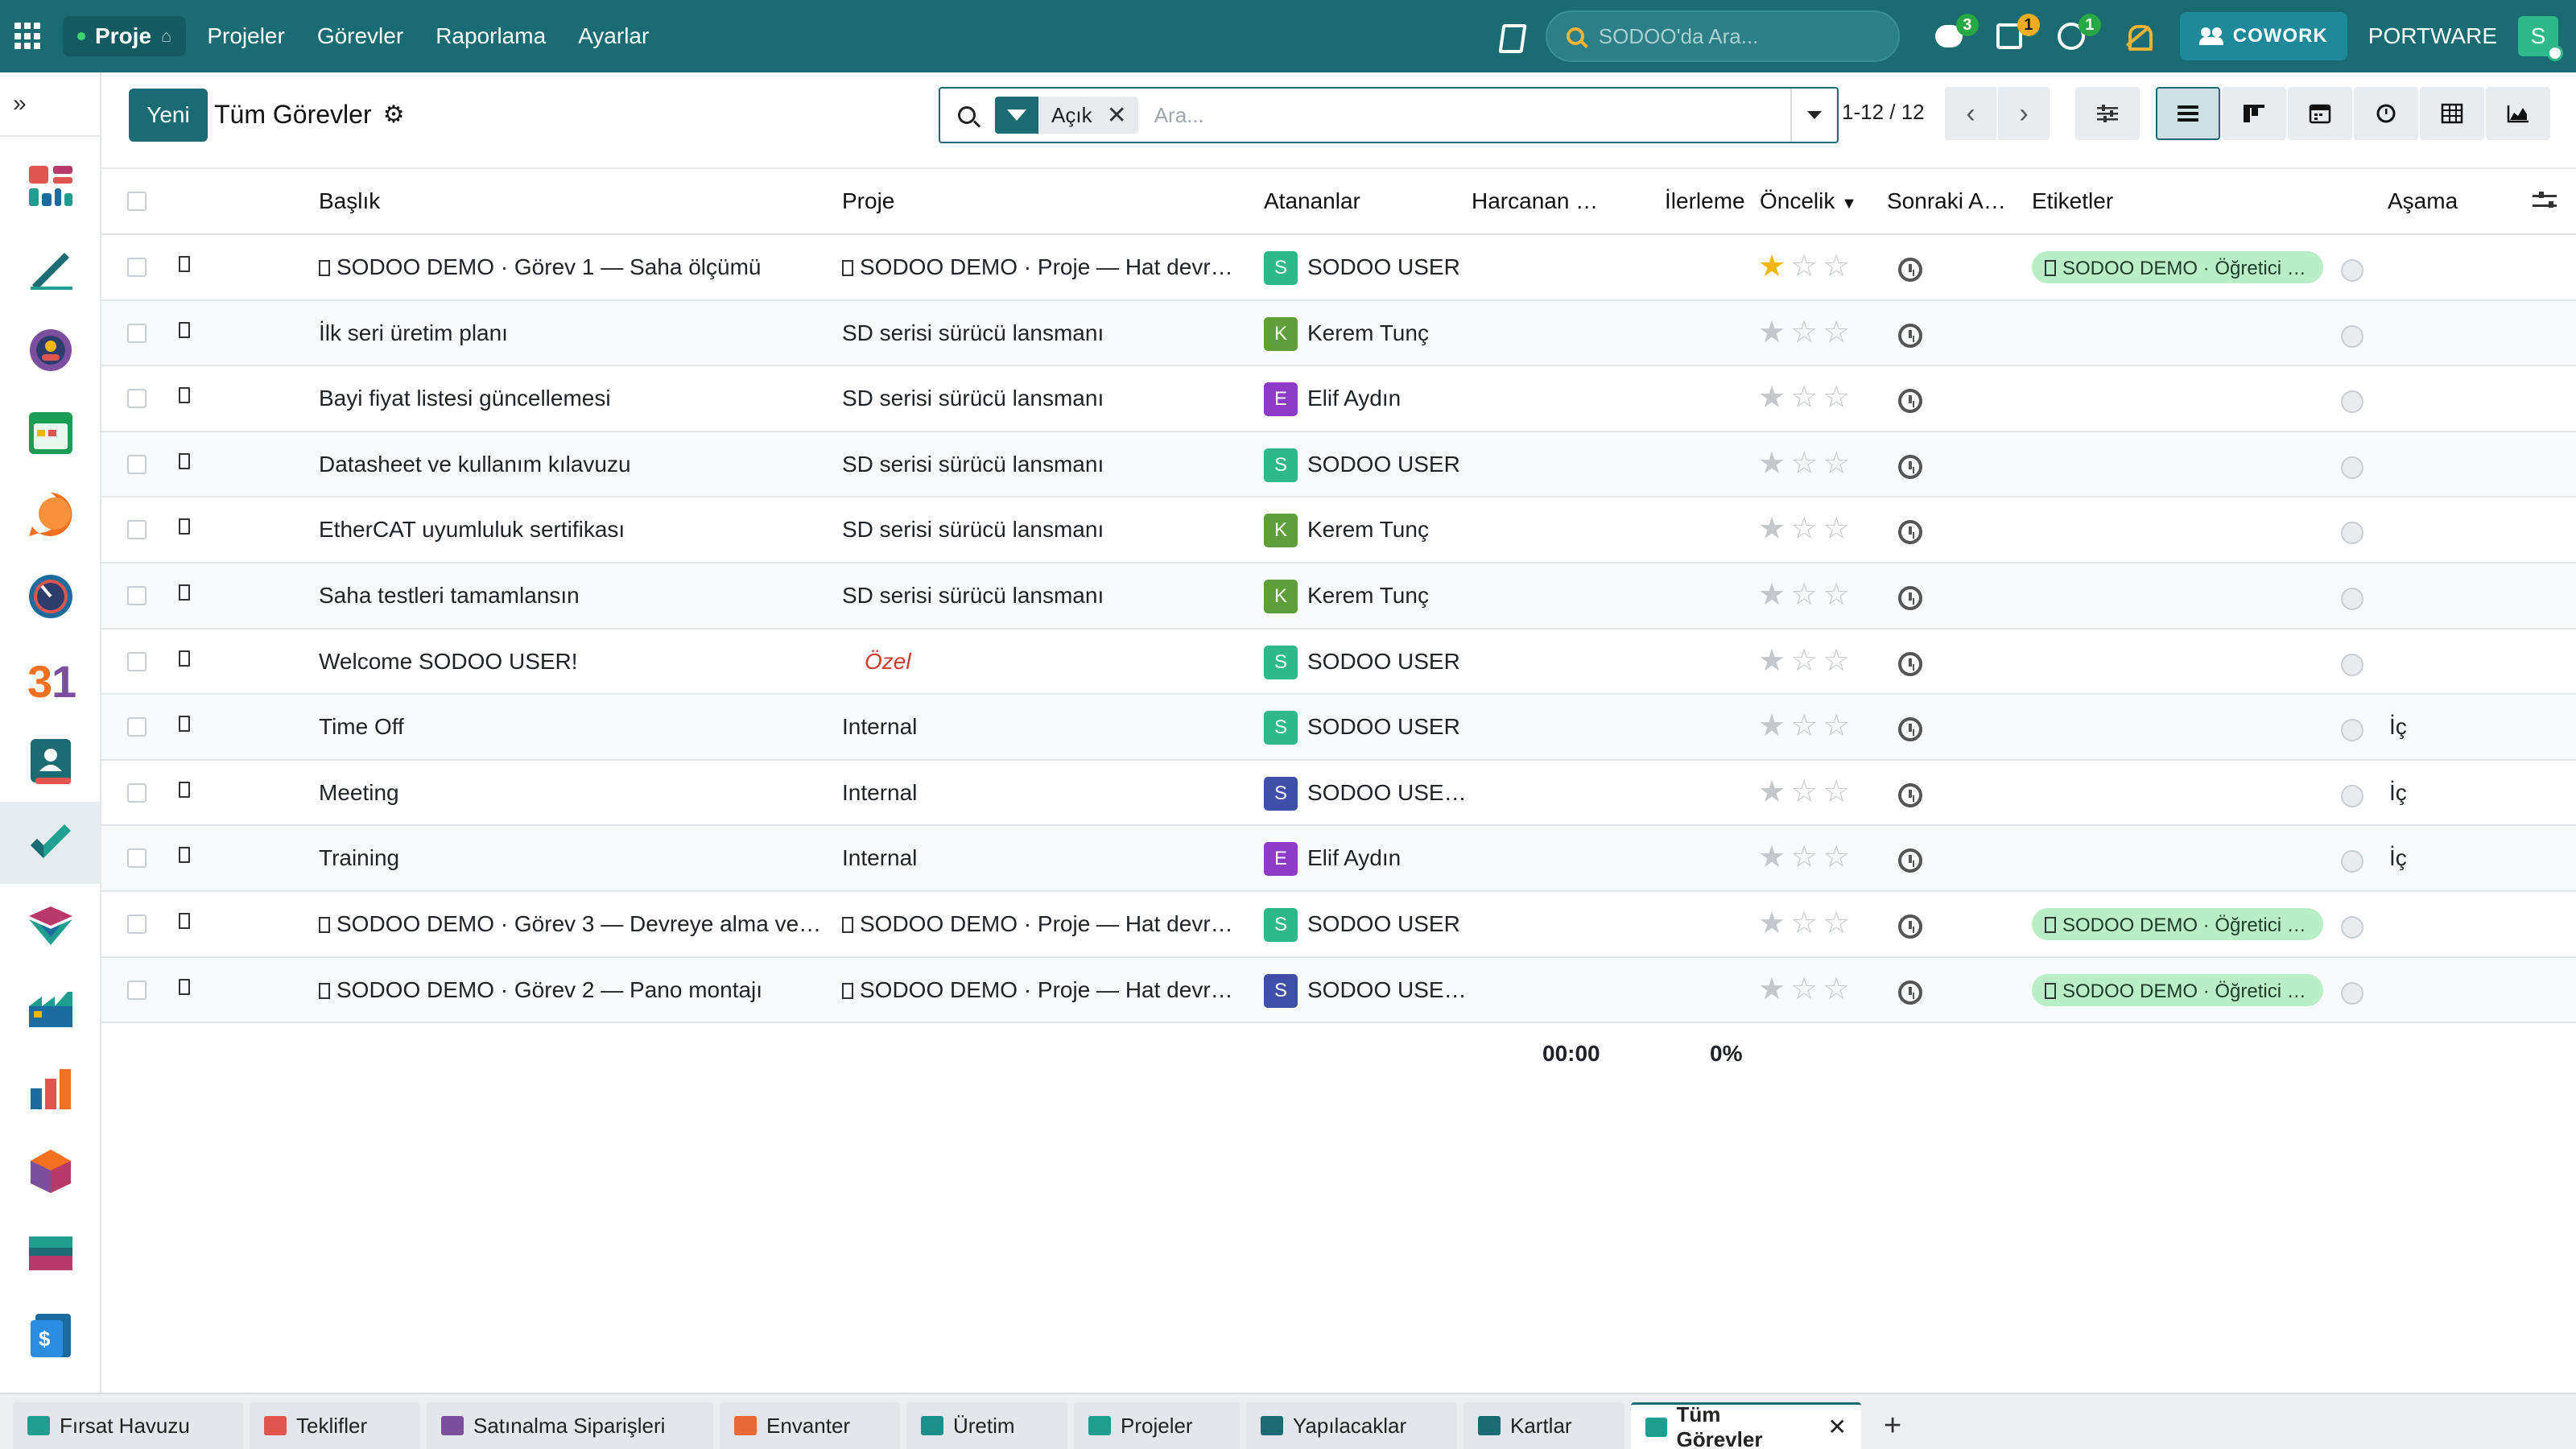  I want to click on sidebar-app-crm, so click(50, 186).